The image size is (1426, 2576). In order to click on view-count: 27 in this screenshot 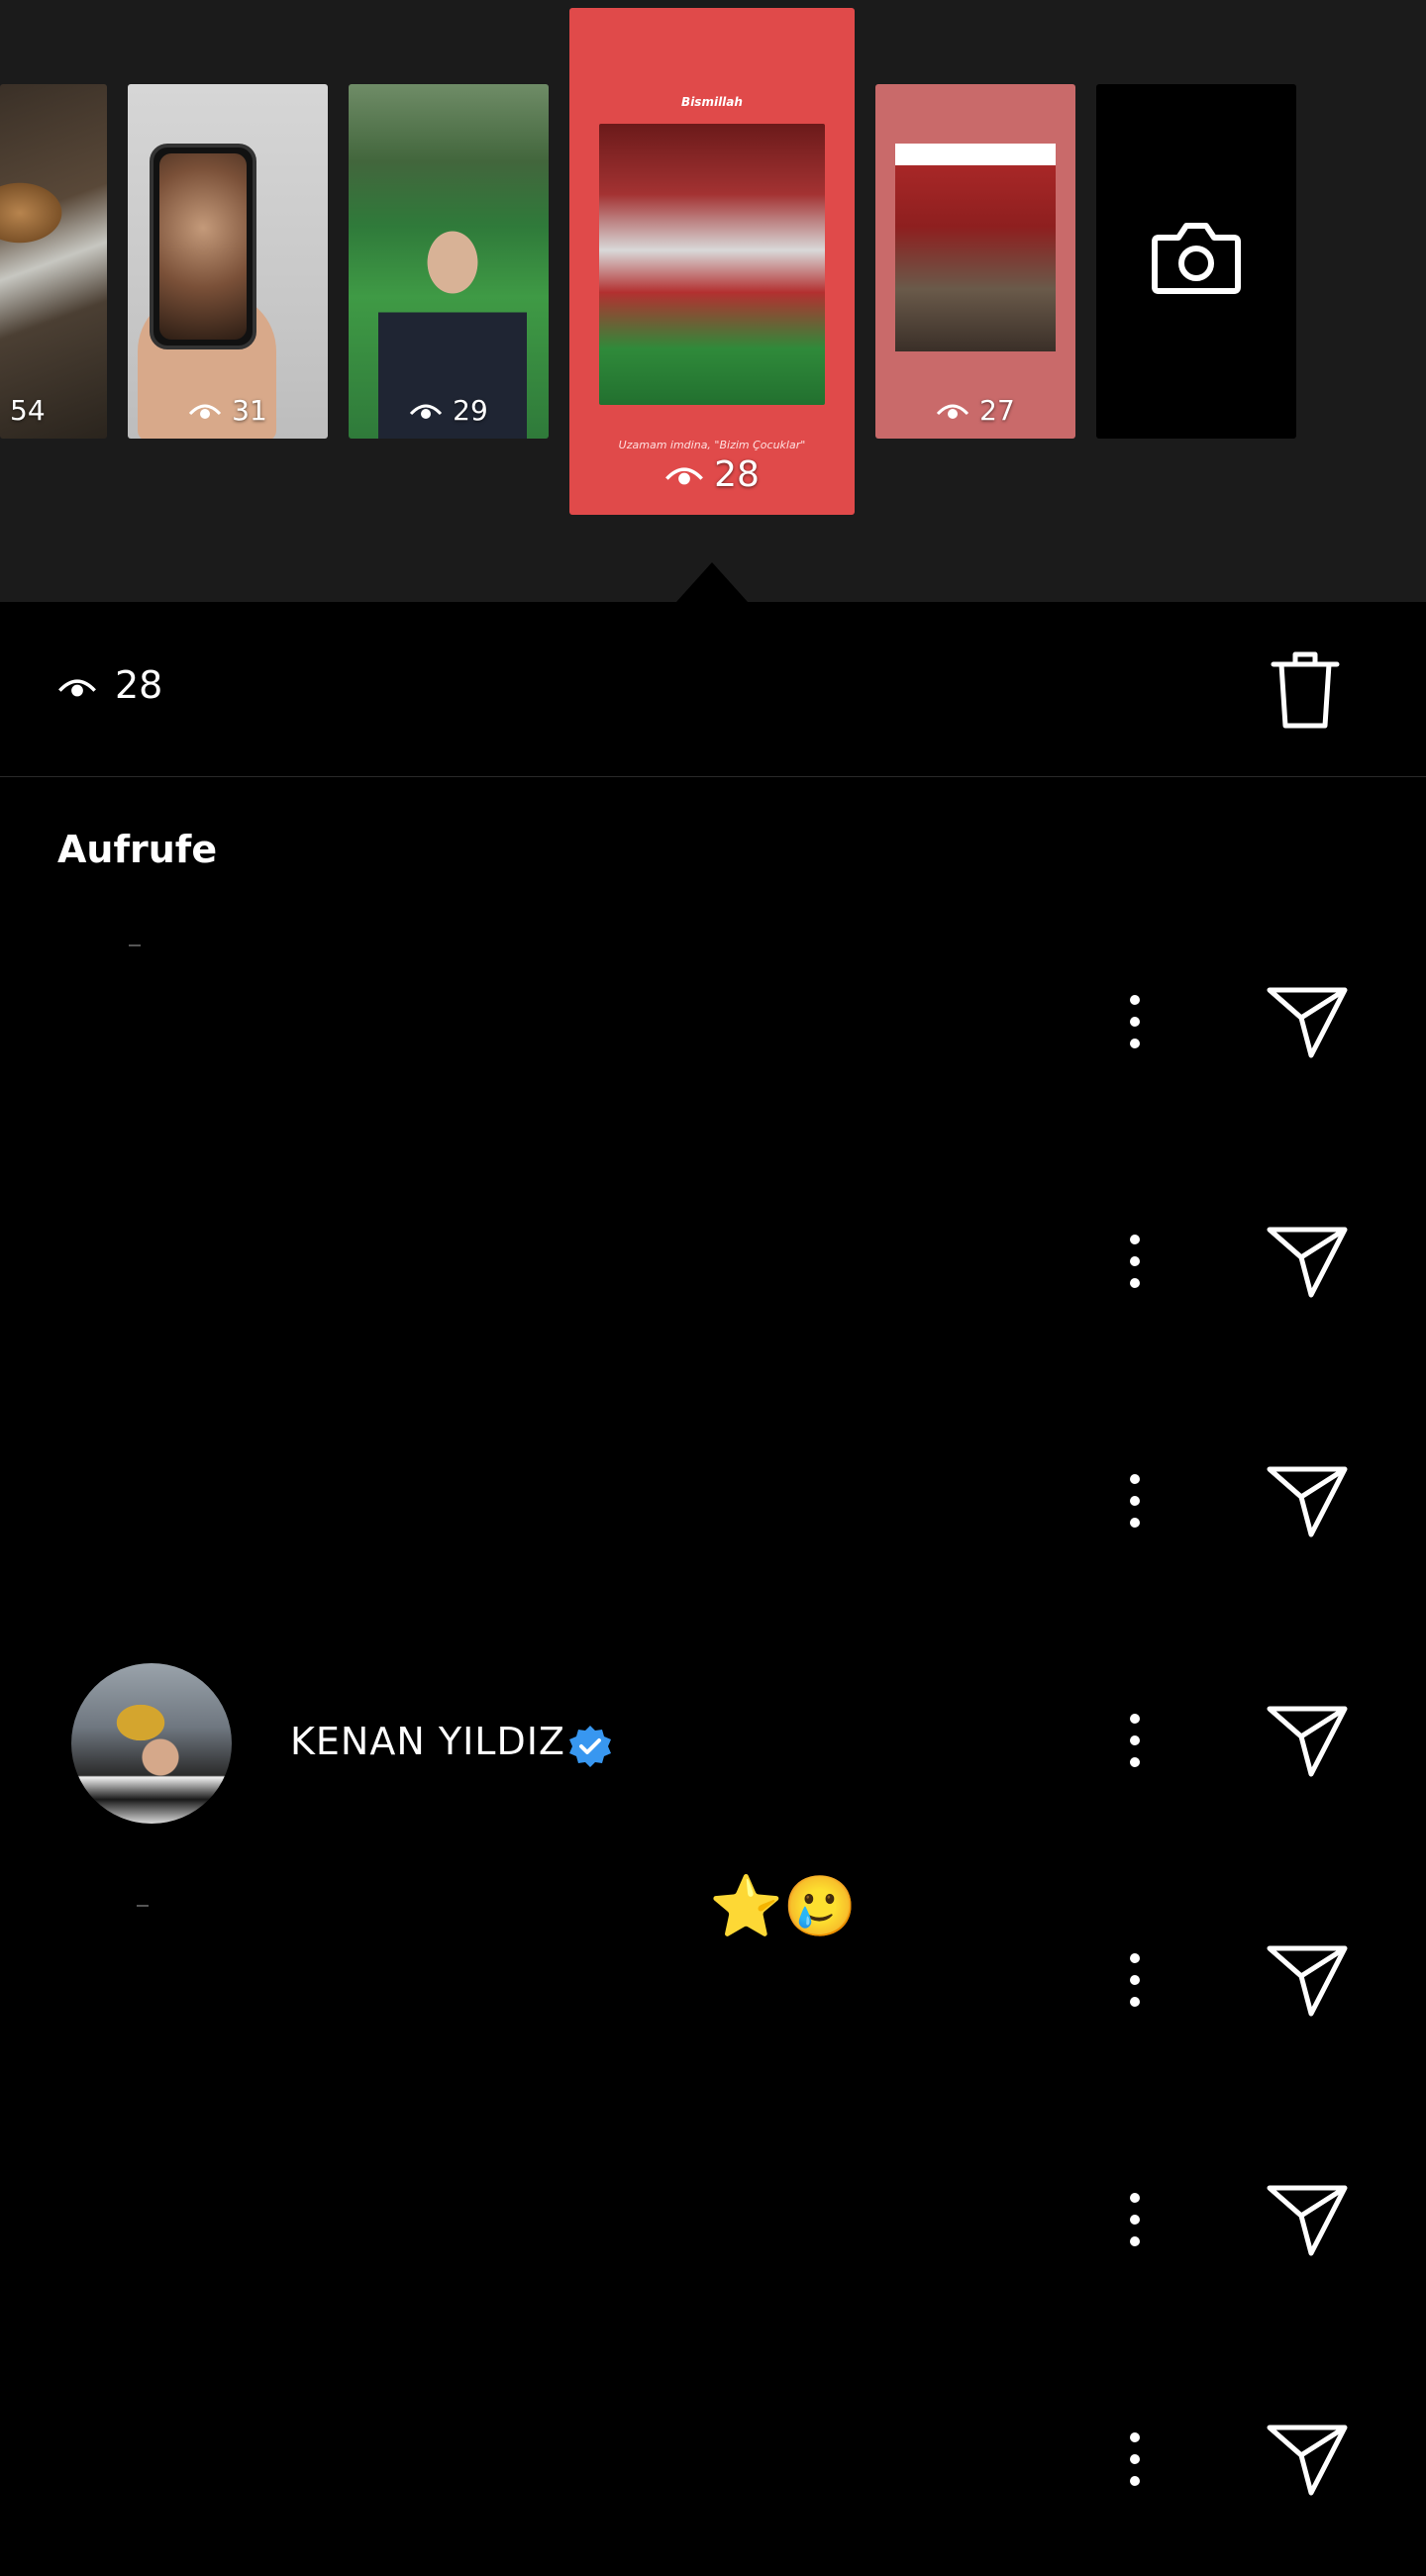, I will do `click(975, 411)`.